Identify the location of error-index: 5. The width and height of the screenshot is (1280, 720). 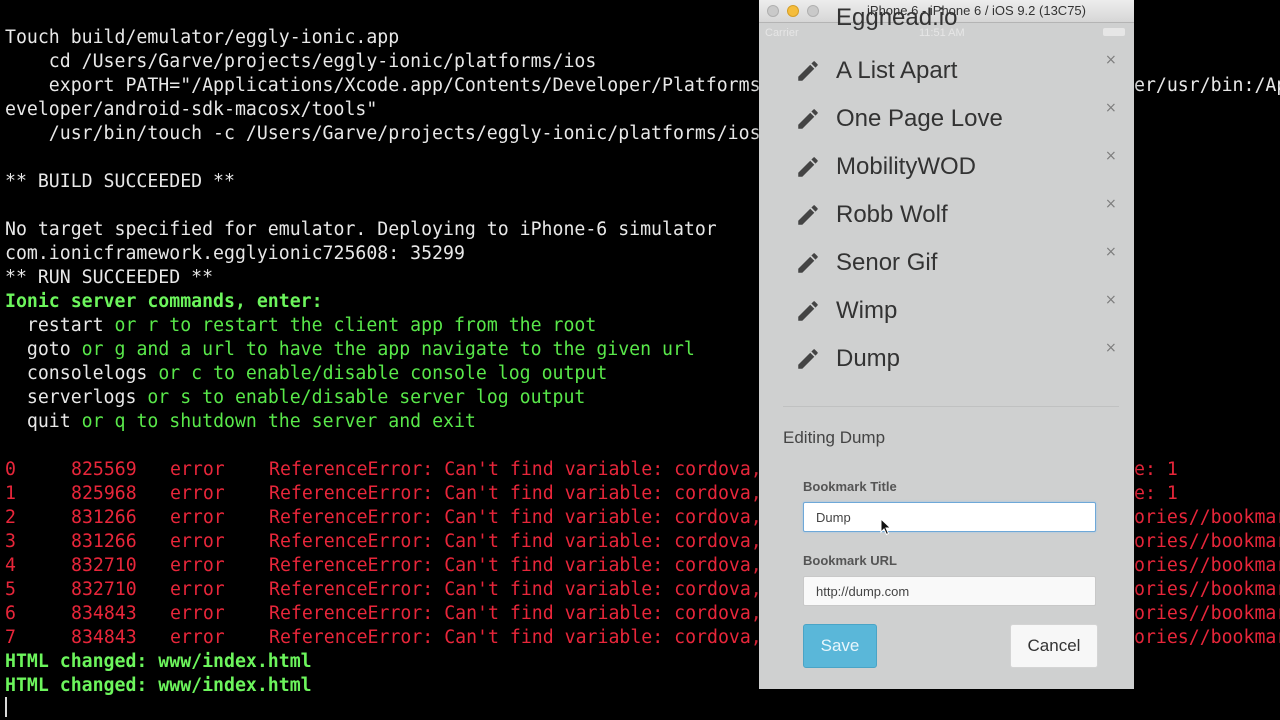
(10, 589).